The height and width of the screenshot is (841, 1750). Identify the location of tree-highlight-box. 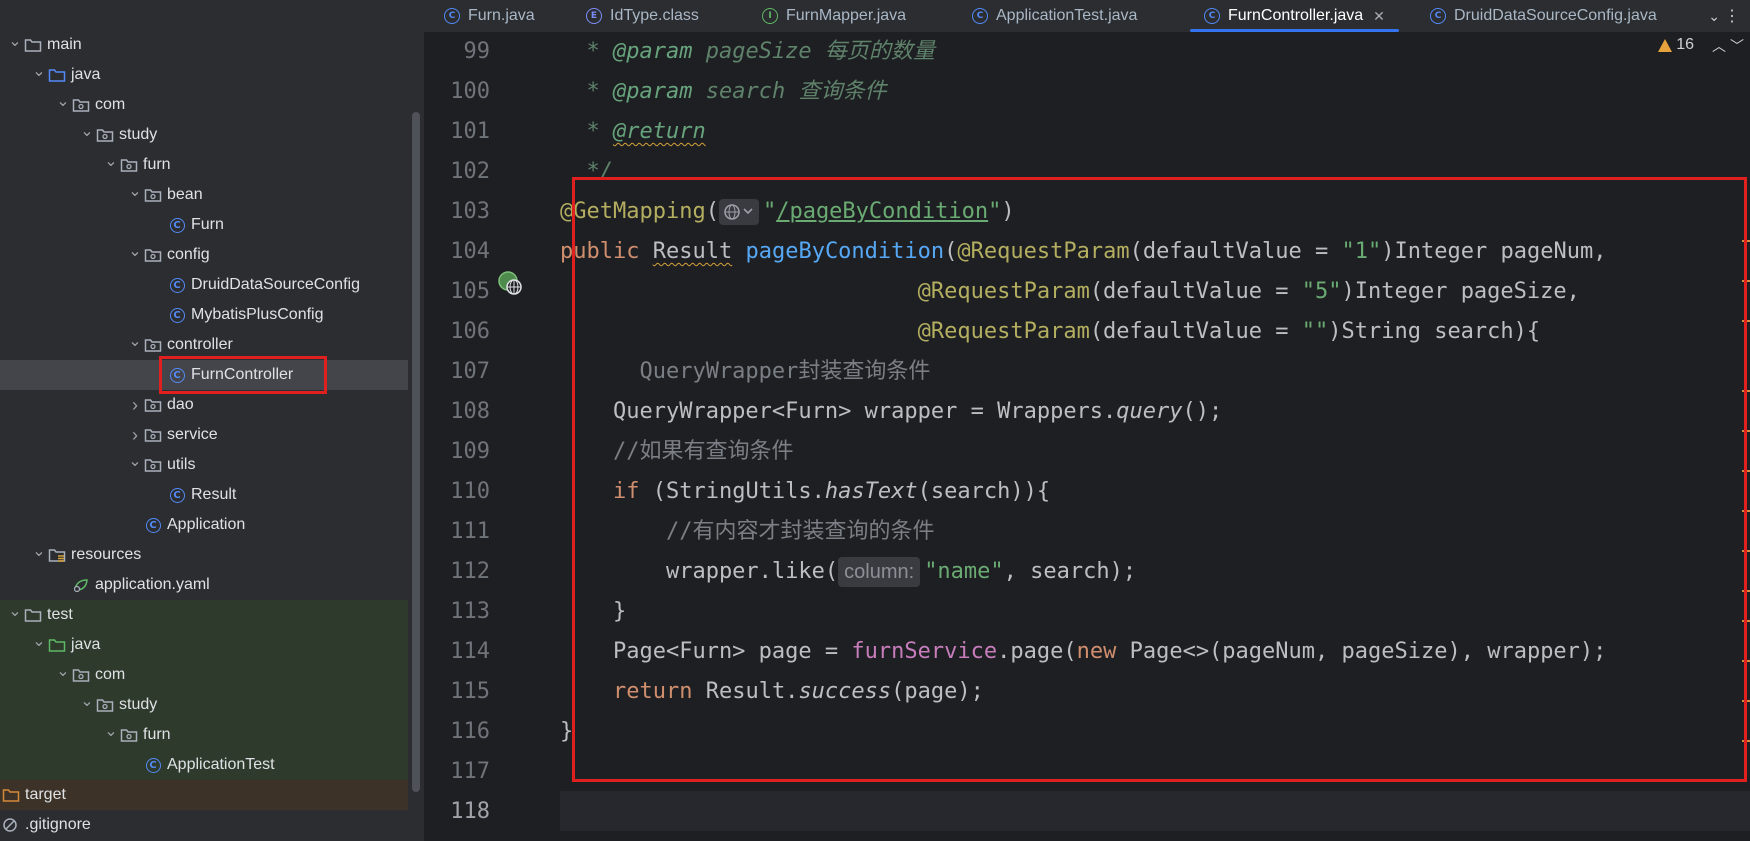
(243, 375).